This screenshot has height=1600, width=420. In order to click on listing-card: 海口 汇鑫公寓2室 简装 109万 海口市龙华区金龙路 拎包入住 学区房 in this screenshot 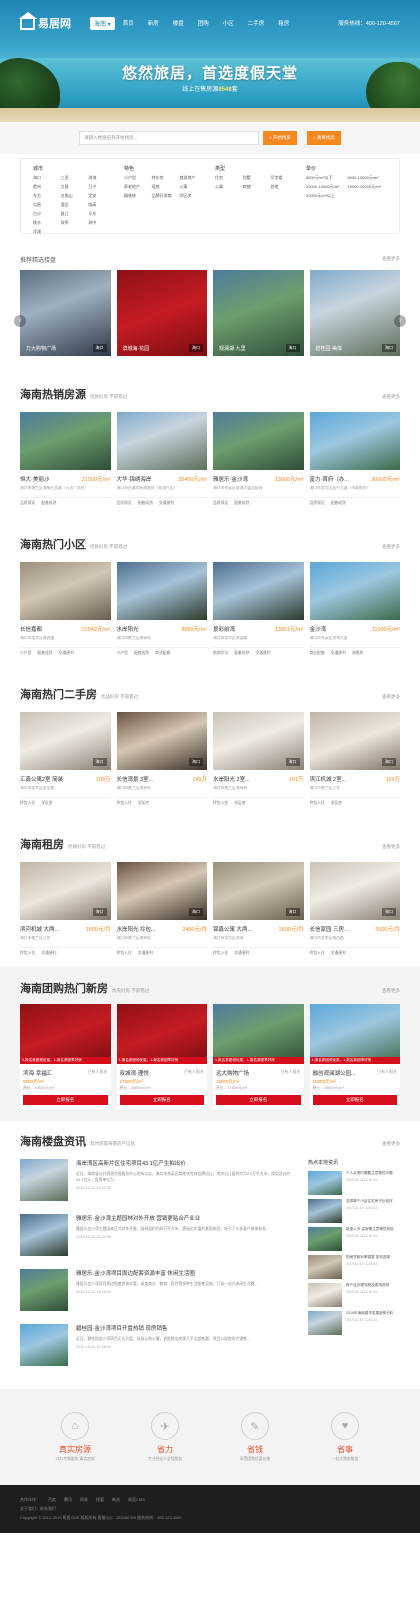, I will do `click(65, 759)`.